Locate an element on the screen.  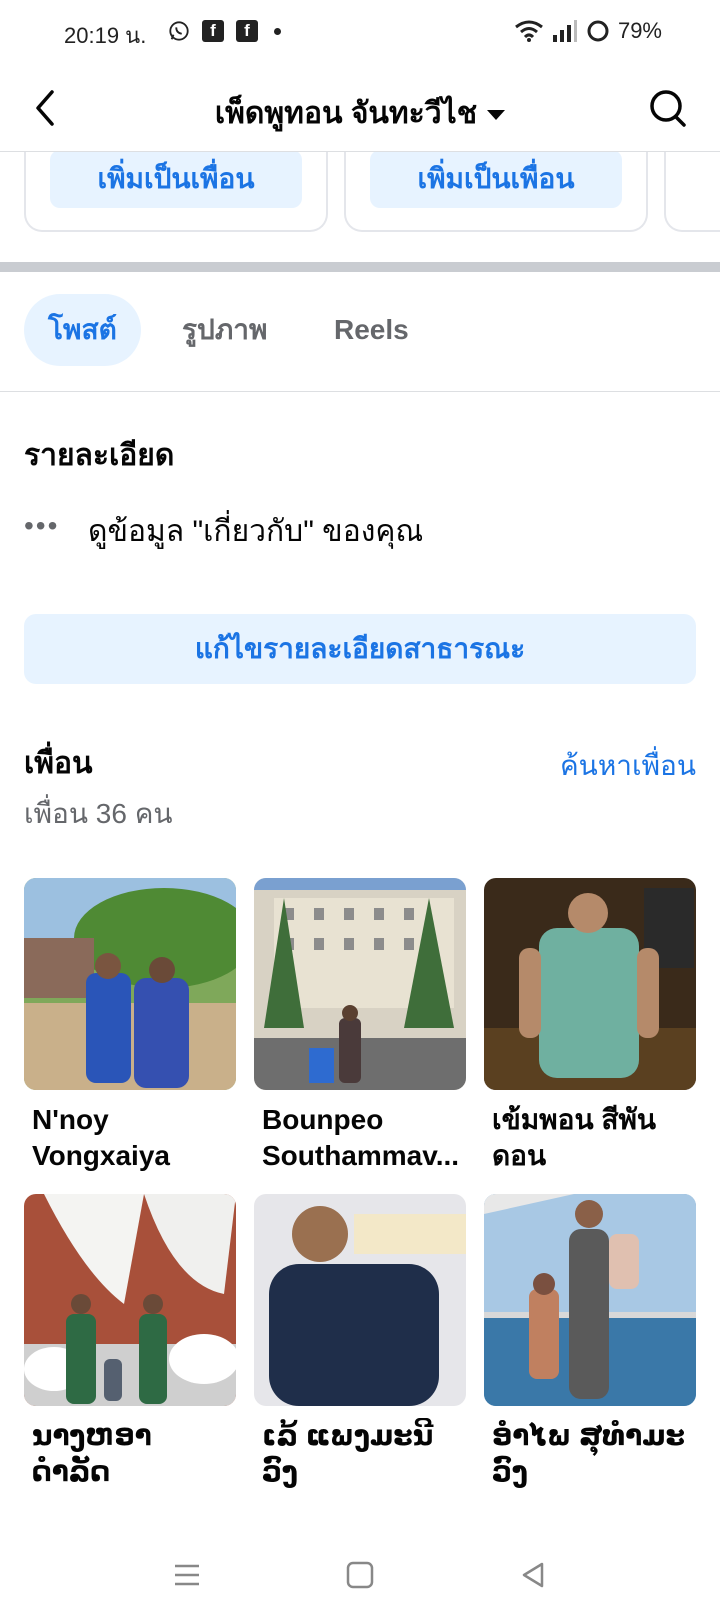
friend-name: เข้มพอน สีพันดอน is located at coordinates (574, 1137).